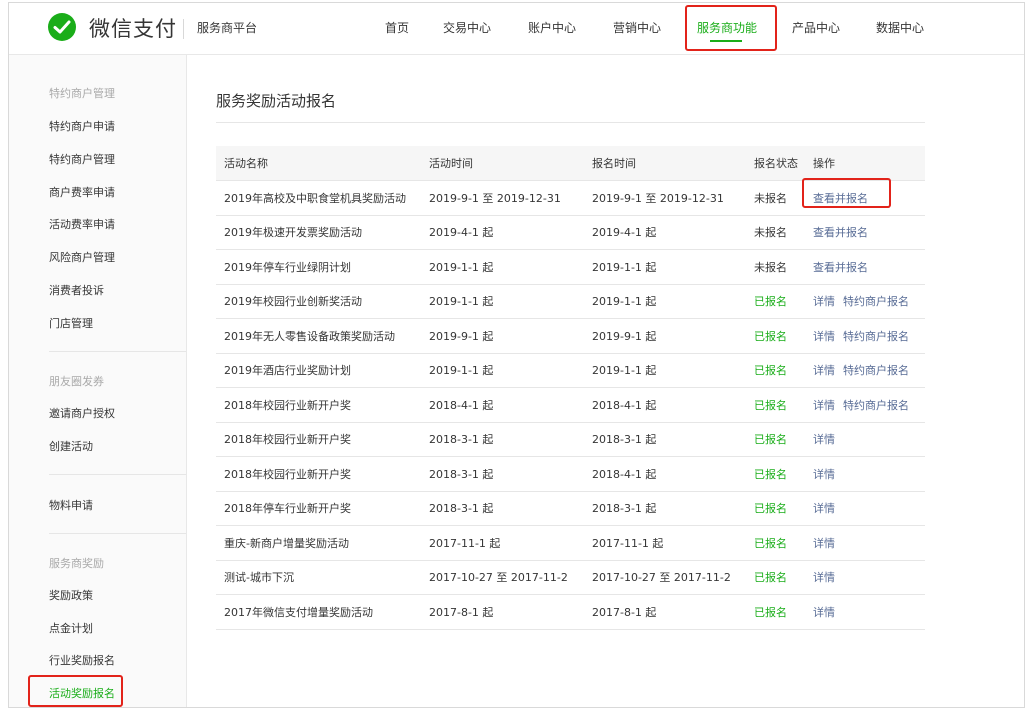 This screenshot has height=714, width=1030. What do you see at coordinates (82, 224) in the screenshot?
I see `sidebar-item-activity-rate: 活动费率申请` at bounding box center [82, 224].